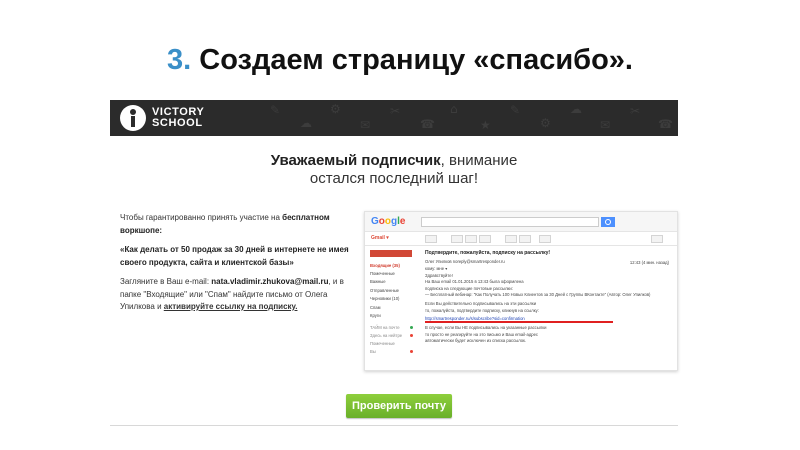 This screenshot has height=450, width=800. Describe the element at coordinates (608, 222) in the screenshot. I see `search-icon` at that location.